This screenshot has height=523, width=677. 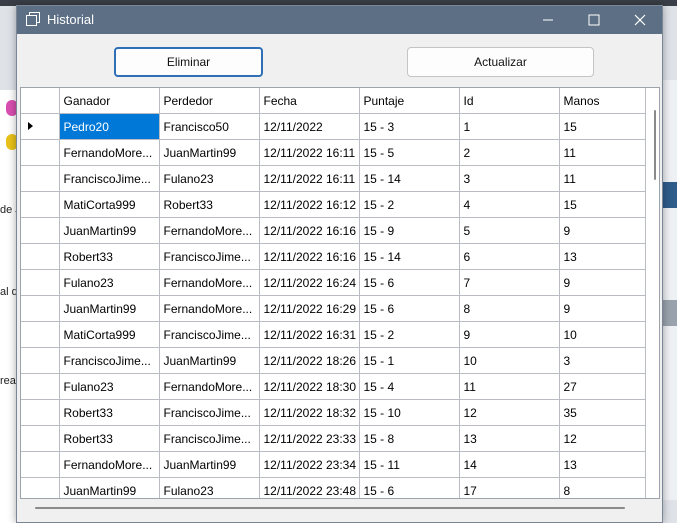 I want to click on cell-id: 12, so click(x=509, y=412).